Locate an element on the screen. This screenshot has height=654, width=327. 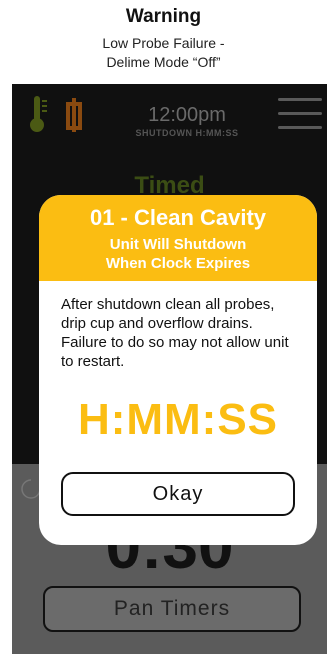
dialog-title: 01 - Clean Cavity is located at coordinates (178, 217).